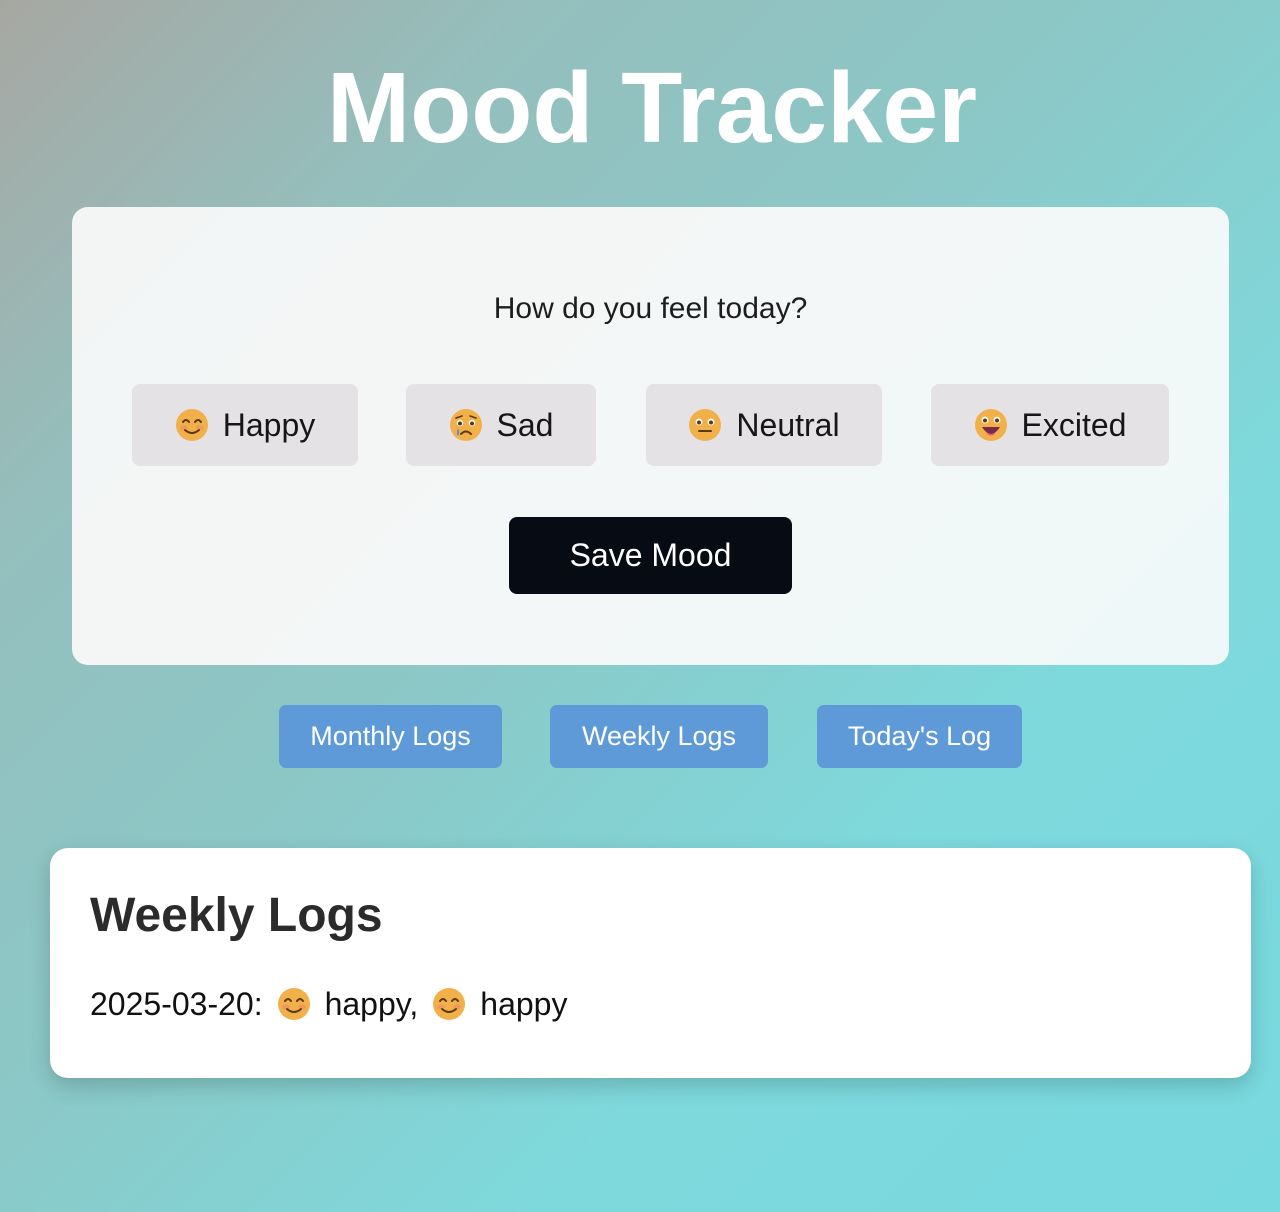 This screenshot has width=1280, height=1212. I want to click on mood-label: Neutral, so click(788, 424).